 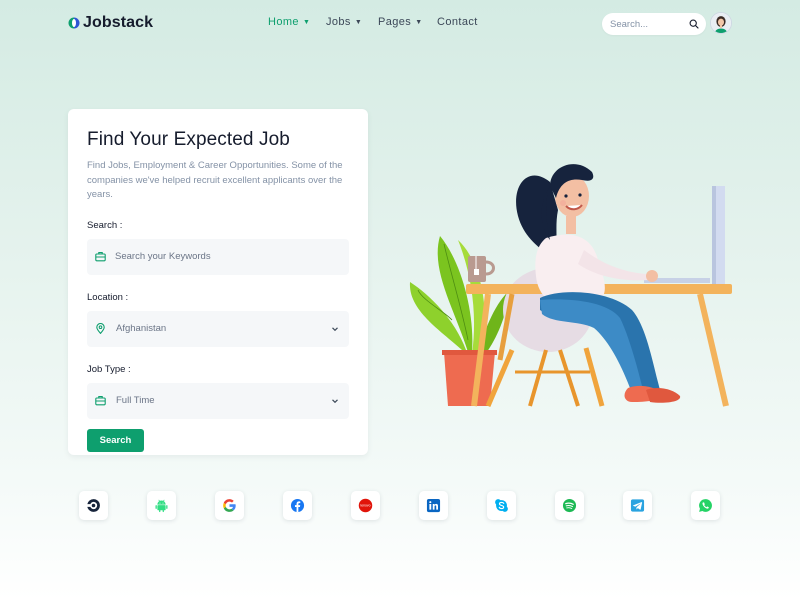 I want to click on avatar-image, so click(x=721, y=23).